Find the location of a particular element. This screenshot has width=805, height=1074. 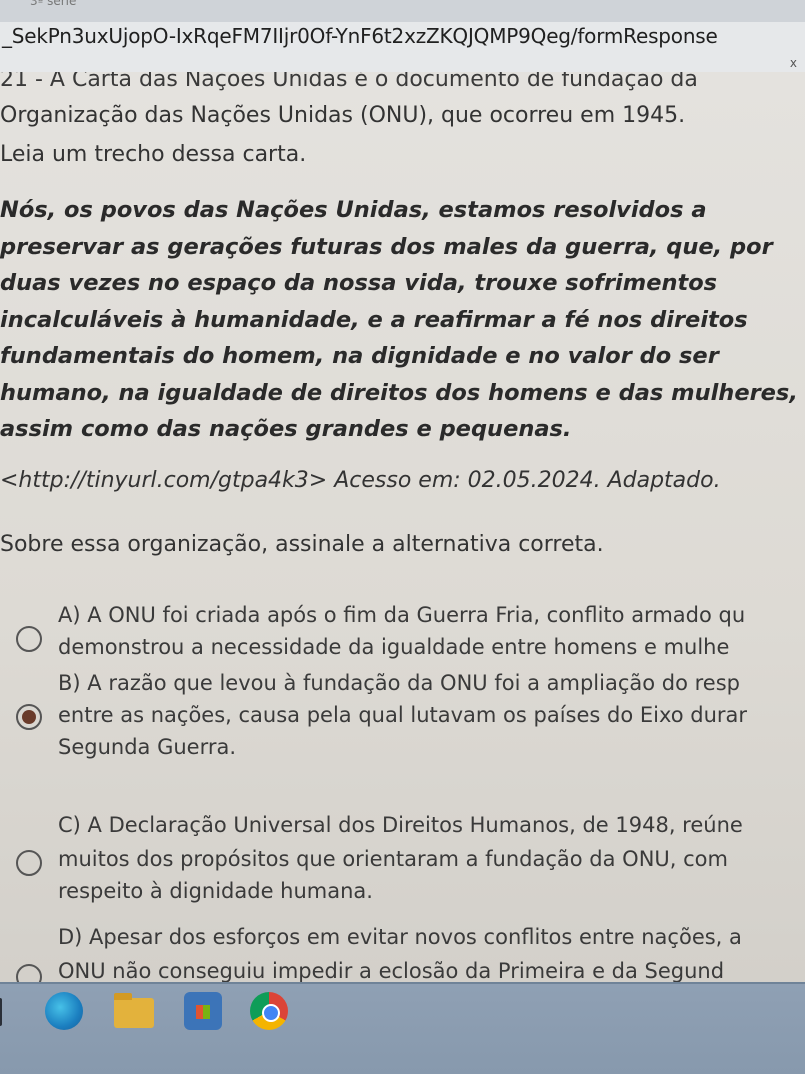

windows-taskbar is located at coordinates (402, 1028).